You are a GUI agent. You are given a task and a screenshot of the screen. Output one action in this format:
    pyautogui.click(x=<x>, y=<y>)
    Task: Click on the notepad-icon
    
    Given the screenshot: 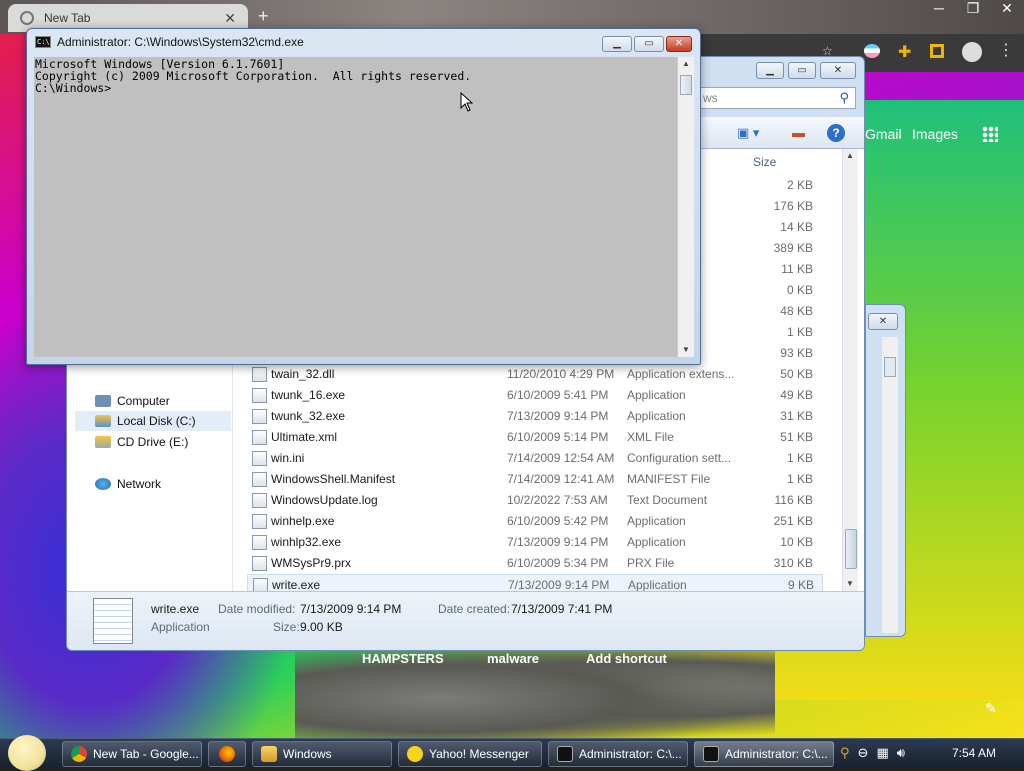 What is the action you would take?
    pyautogui.click(x=113, y=621)
    